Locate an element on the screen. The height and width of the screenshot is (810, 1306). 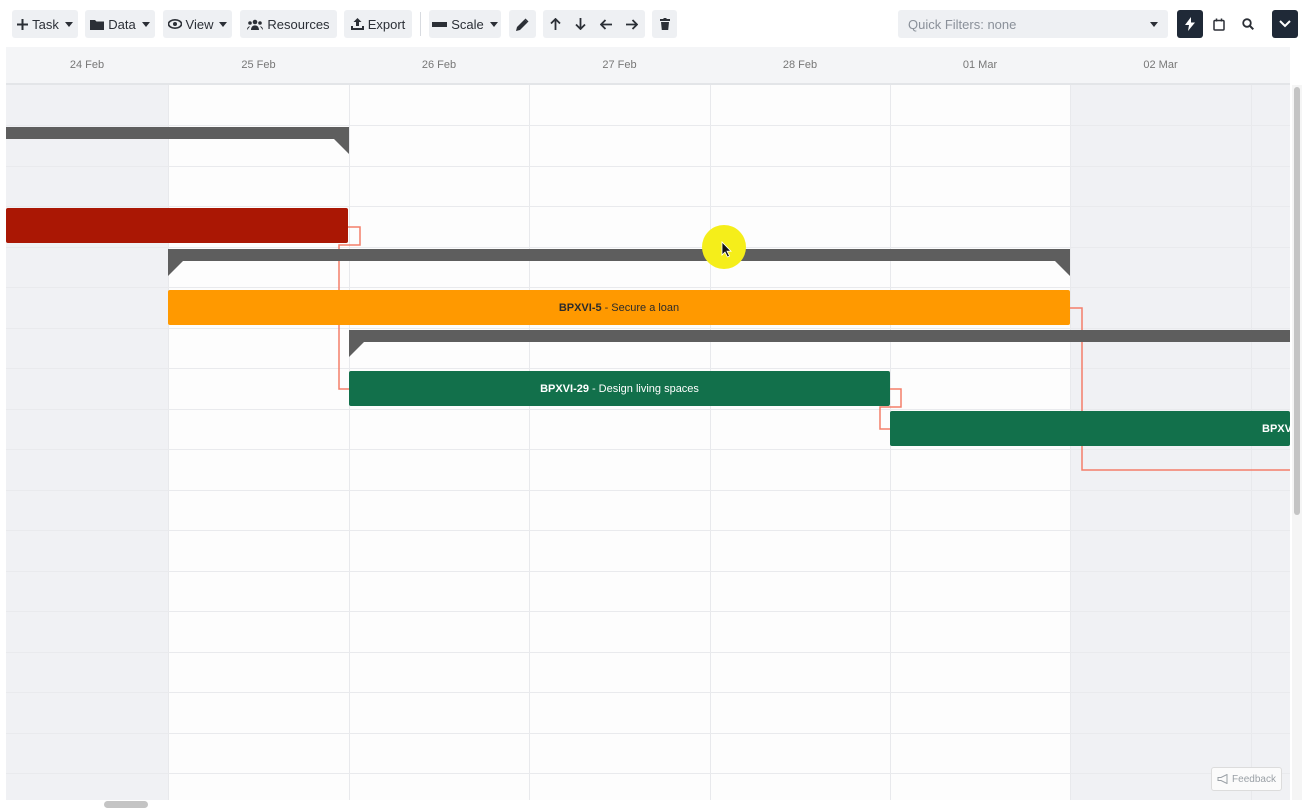
calendar-button is located at coordinates (1219, 24).